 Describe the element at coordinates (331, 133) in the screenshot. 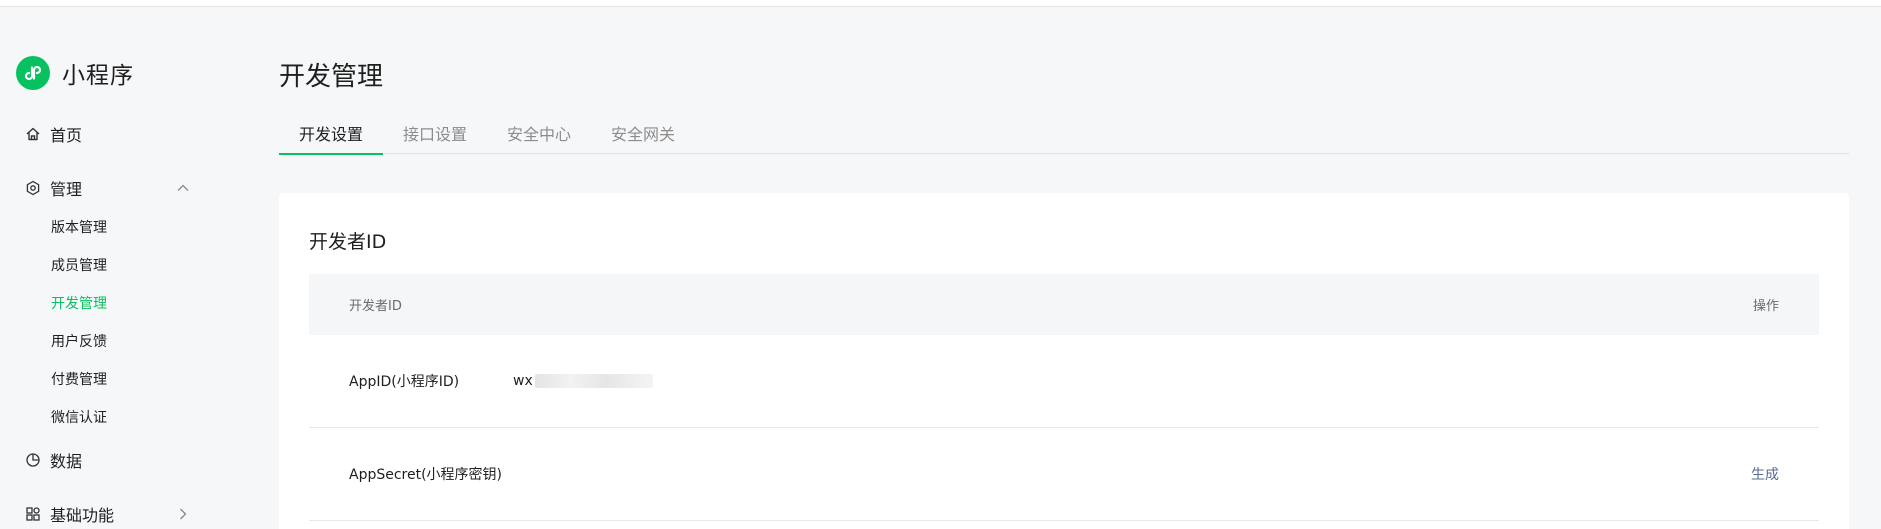

I see `tab-dev-settings: 开发设置` at that location.